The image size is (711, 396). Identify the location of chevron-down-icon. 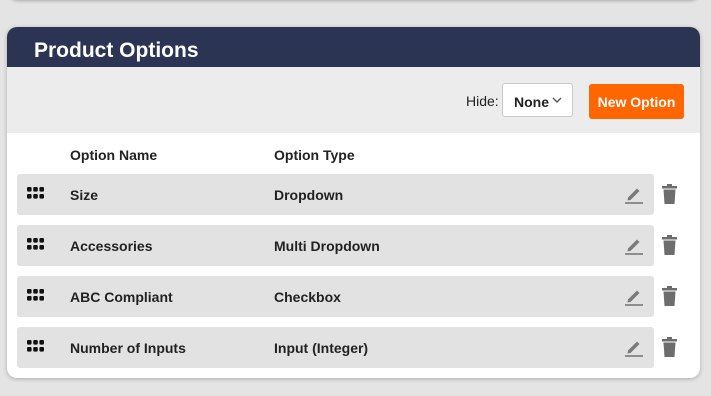
(557, 100).